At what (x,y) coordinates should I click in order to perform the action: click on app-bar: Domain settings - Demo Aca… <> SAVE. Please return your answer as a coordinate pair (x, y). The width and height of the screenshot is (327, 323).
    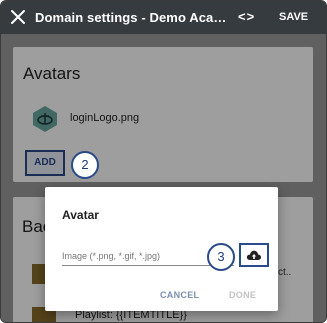
    Looking at the image, I should click on (163, 17).